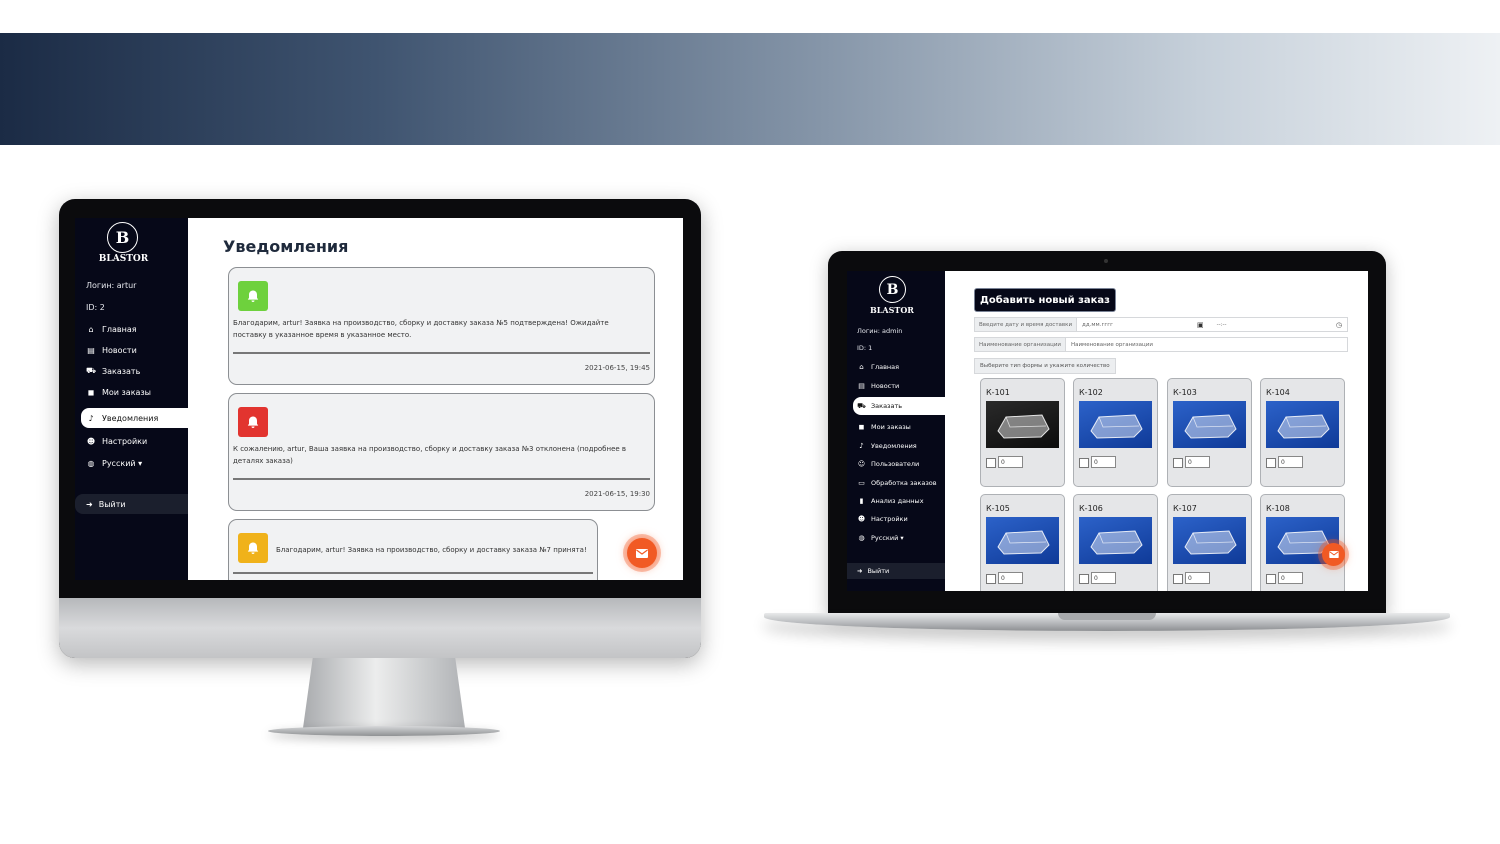 The width and height of the screenshot is (1500, 844). What do you see at coordinates (441, 353) in the screenshot?
I see `divider` at bounding box center [441, 353].